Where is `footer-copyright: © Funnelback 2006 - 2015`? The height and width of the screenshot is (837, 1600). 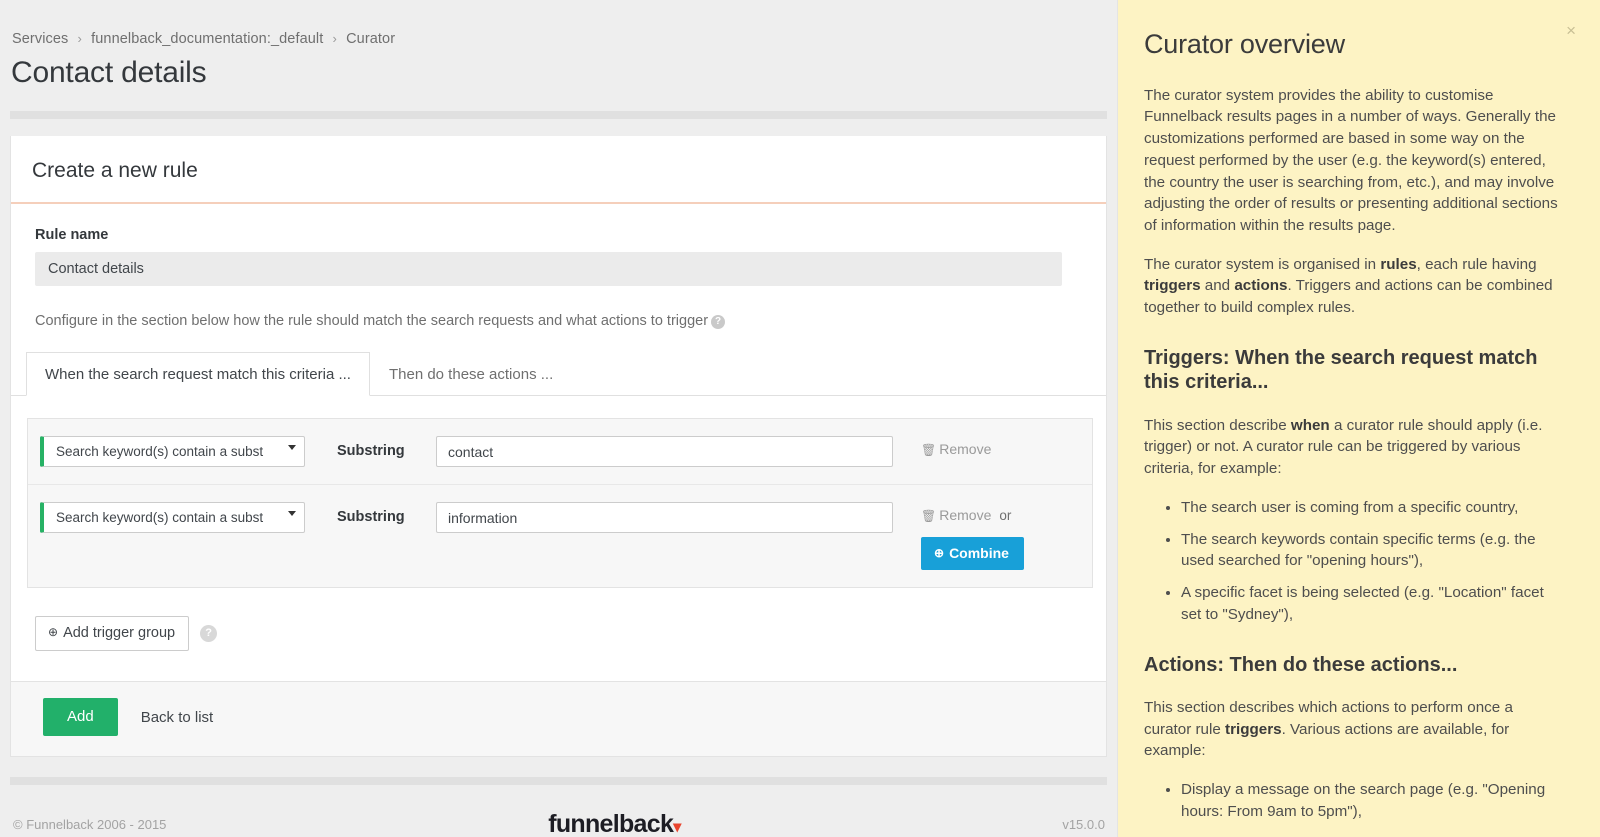 footer-copyright: © Funnelback 2006 - 2015 is located at coordinates (90, 824).